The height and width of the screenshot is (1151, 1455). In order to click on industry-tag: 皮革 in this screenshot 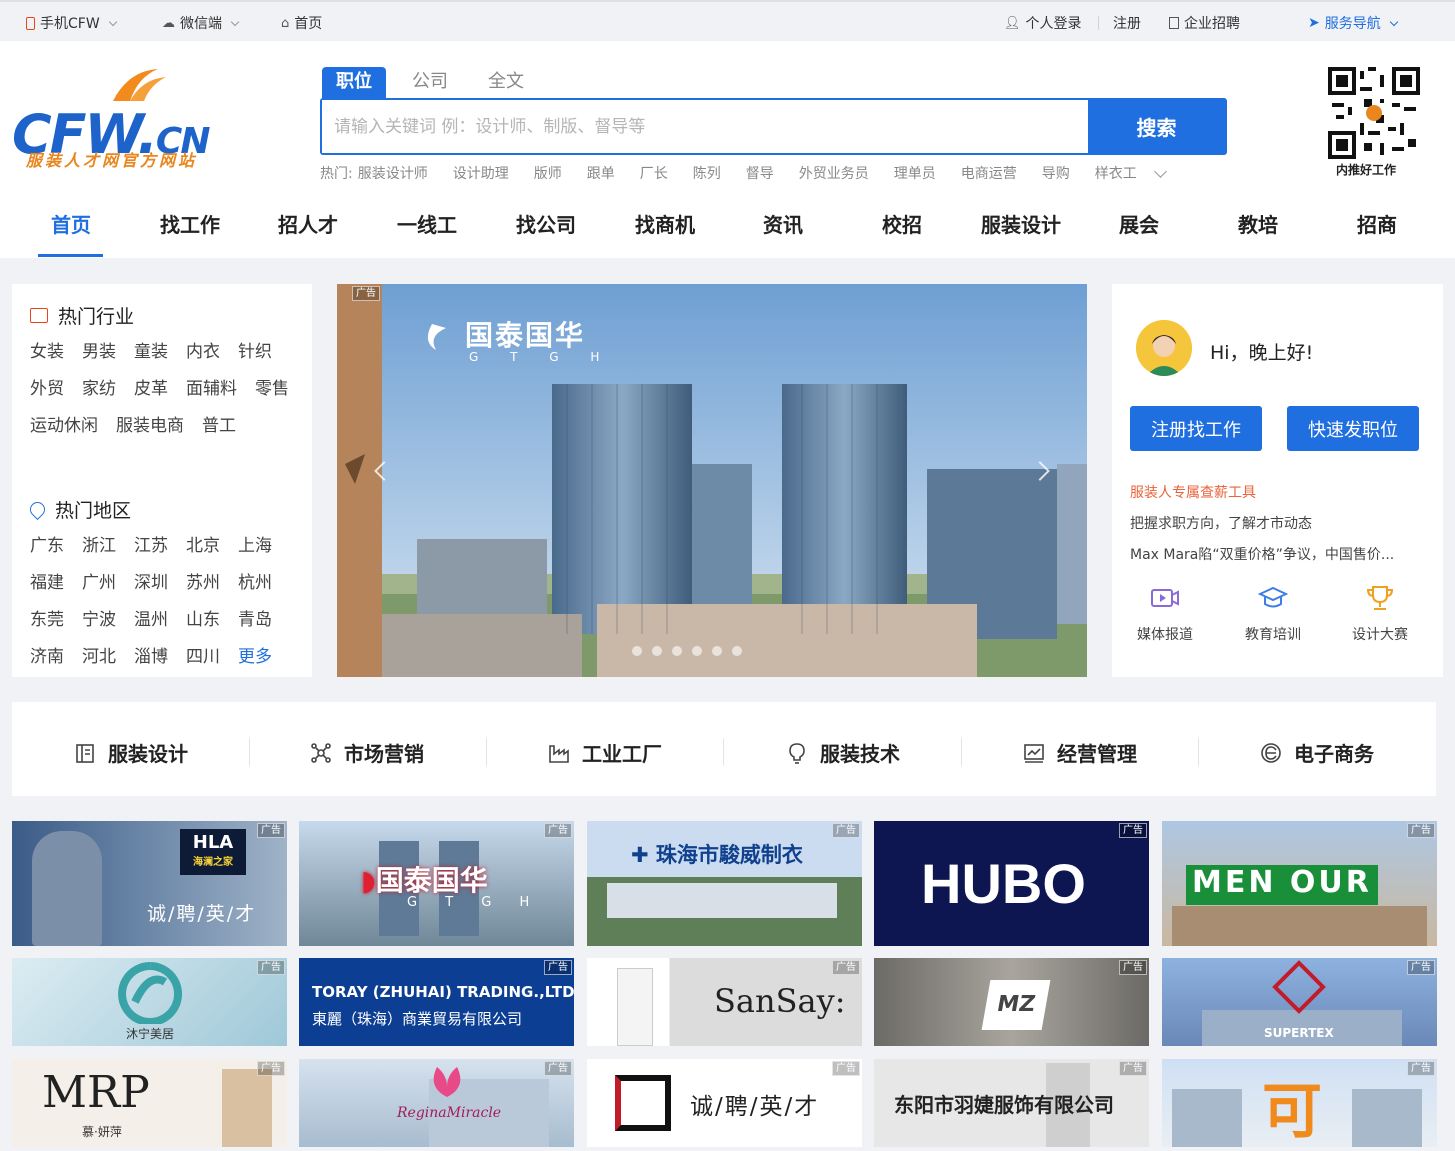, I will do `click(151, 389)`.